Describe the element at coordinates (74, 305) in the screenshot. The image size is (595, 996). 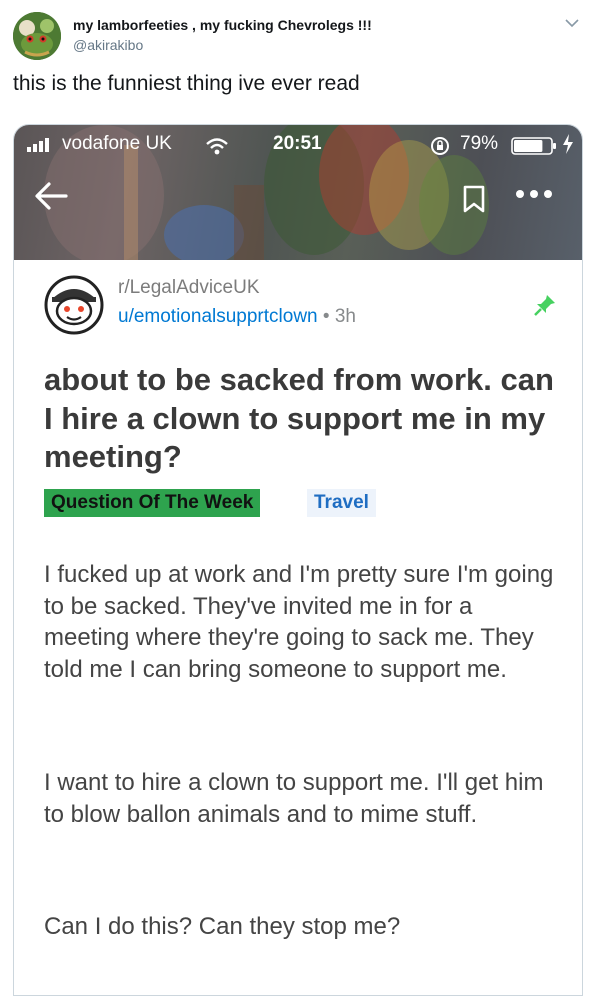
I see `snoo-avatar-icon` at that location.